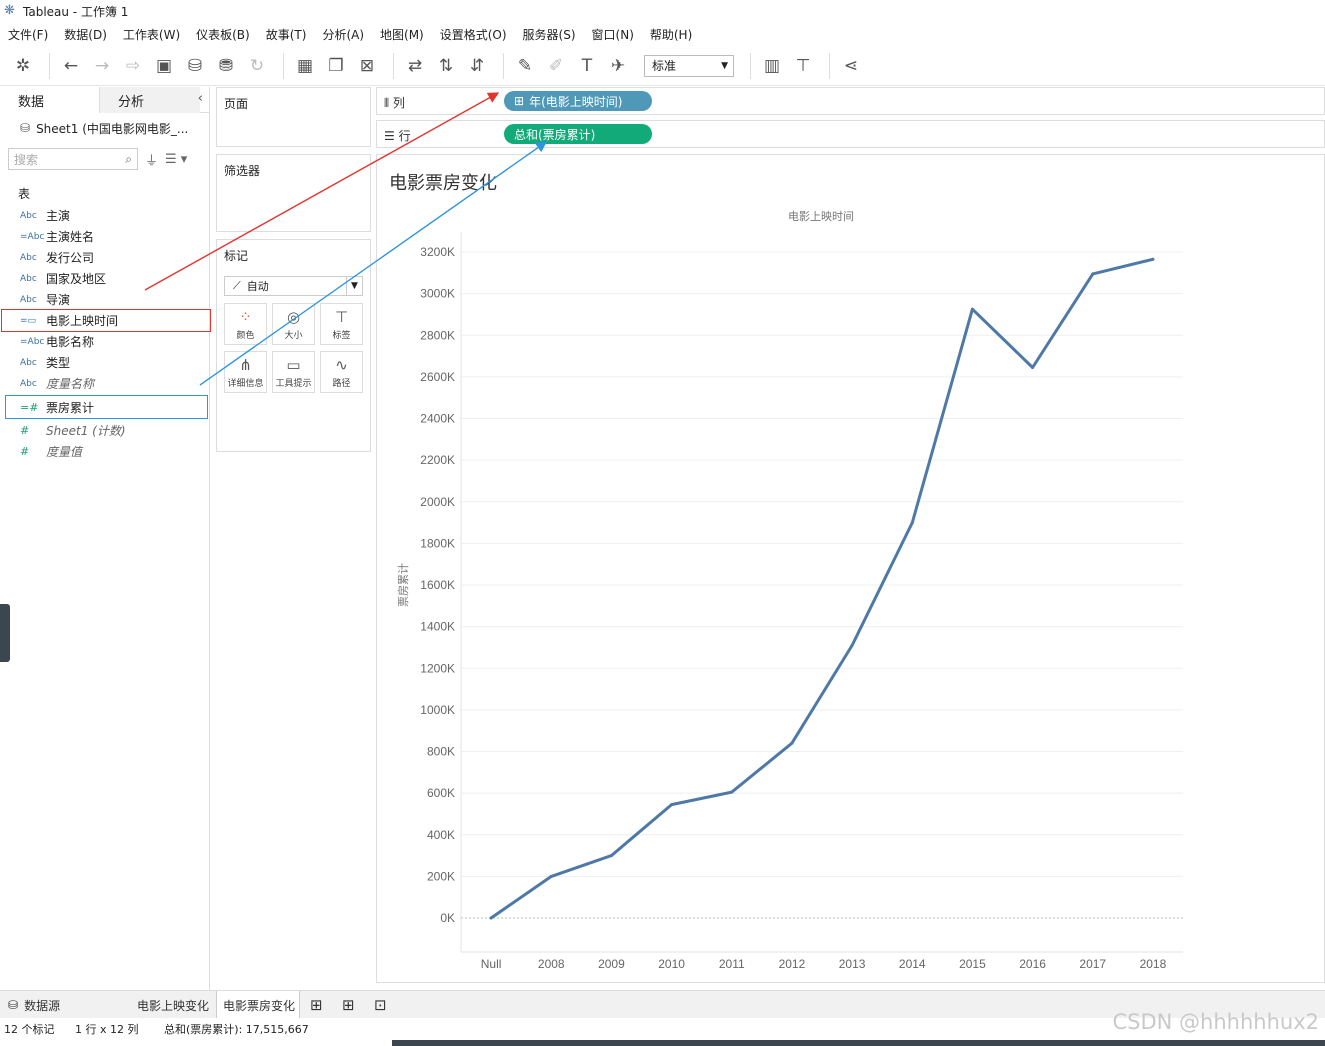 This screenshot has width=1325, height=1046. What do you see at coordinates (173, 1005) in the screenshot?
I see `tab-sheet-release: 电影上映变化` at bounding box center [173, 1005].